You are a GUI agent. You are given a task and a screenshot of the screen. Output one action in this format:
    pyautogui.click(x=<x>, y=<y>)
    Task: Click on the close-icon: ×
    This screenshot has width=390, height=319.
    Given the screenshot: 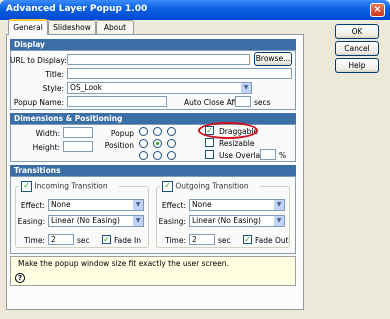 What is the action you would take?
    pyautogui.click(x=377, y=10)
    